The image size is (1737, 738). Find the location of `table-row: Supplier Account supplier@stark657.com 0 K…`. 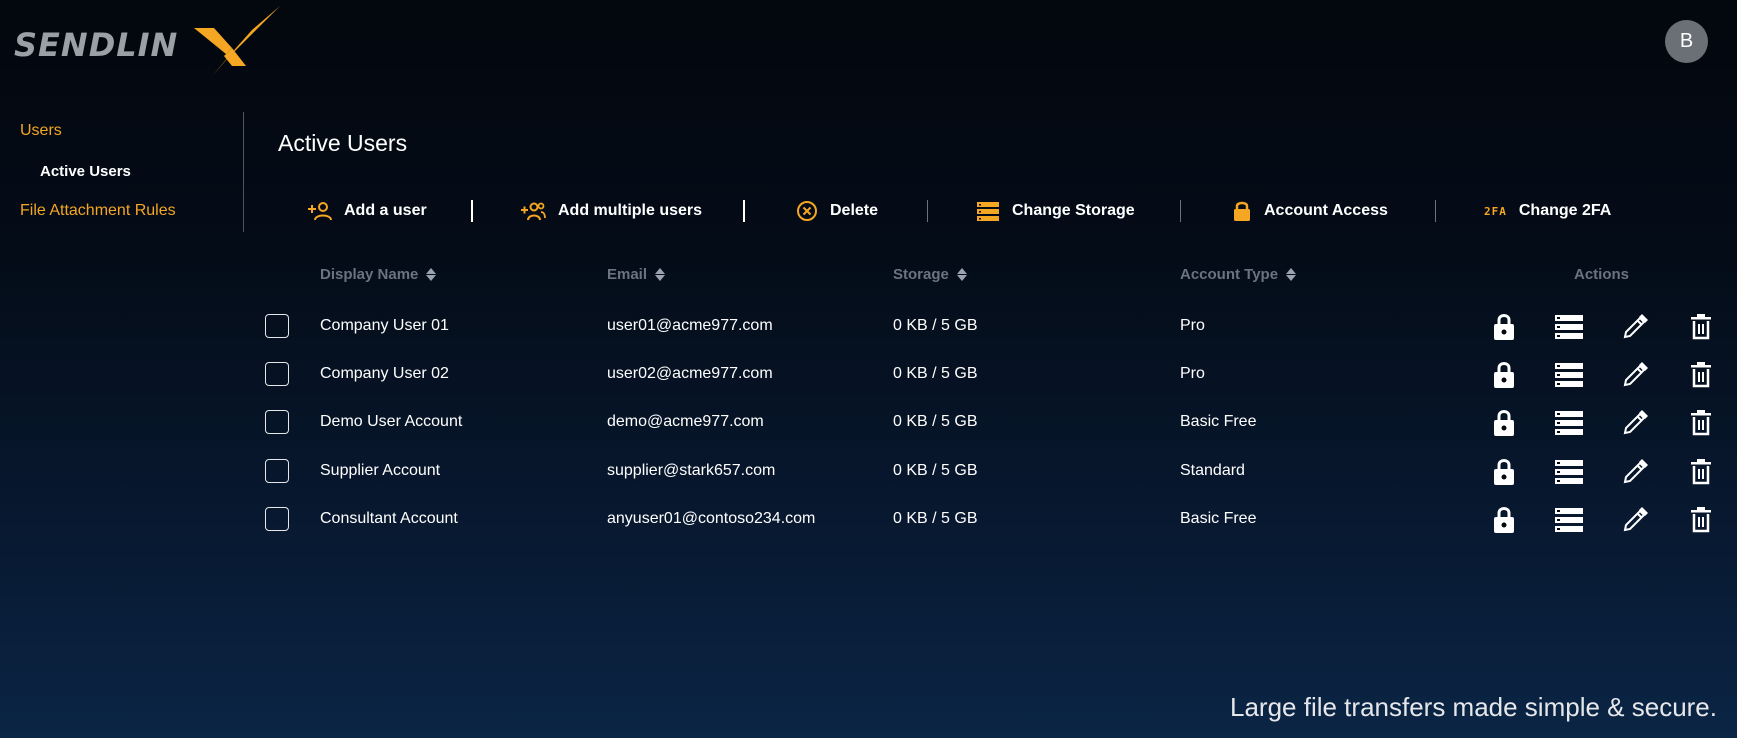

table-row: Supplier Account supplier@stark657.com 0 K… is located at coordinates (868, 472).